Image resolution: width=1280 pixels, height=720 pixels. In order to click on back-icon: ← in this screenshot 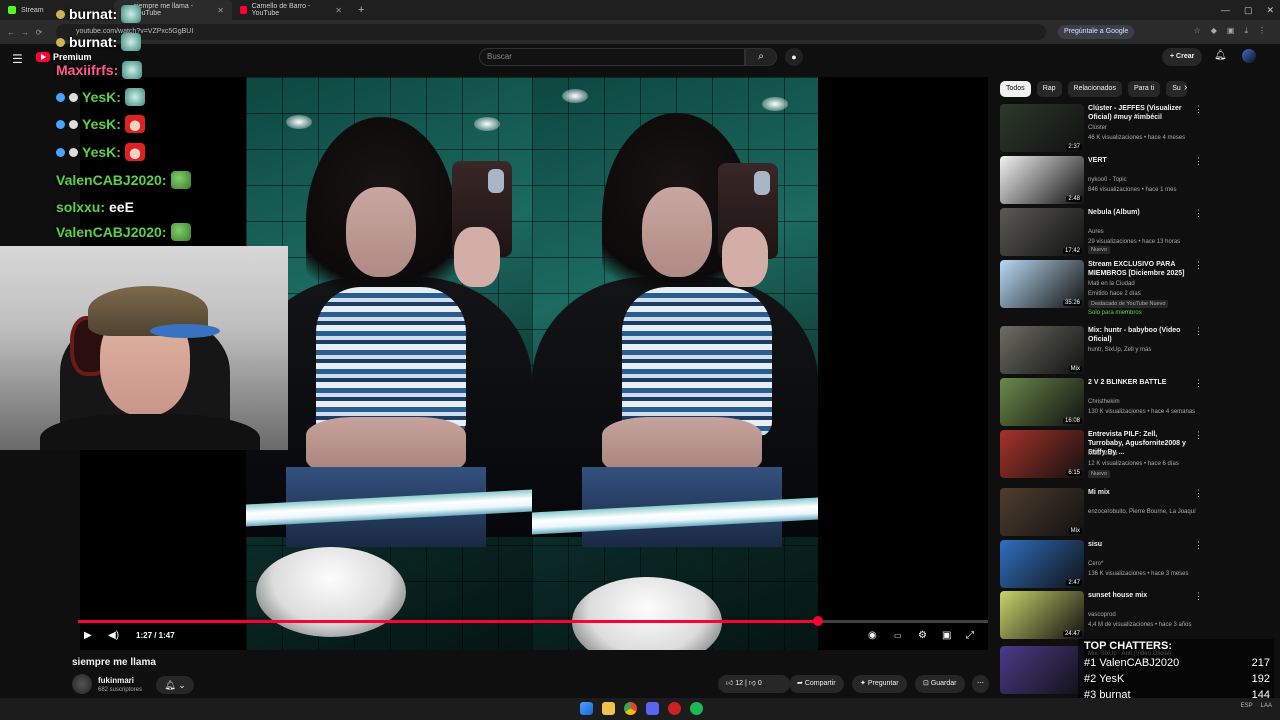, I will do `click(11, 32)`.